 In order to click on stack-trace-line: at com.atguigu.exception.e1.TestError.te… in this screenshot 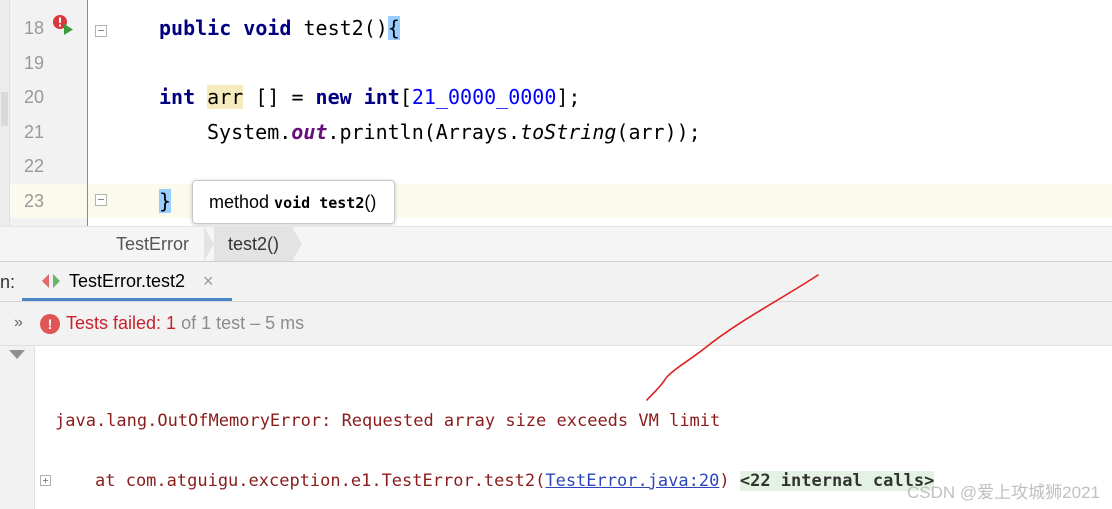, I will do `click(515, 481)`.